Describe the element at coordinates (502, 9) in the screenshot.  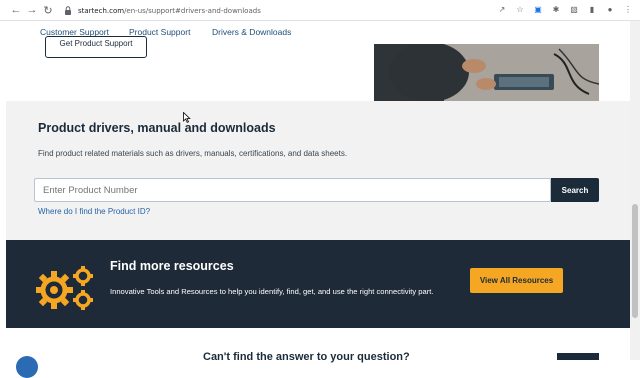
I see `share-icon: ↗` at that location.